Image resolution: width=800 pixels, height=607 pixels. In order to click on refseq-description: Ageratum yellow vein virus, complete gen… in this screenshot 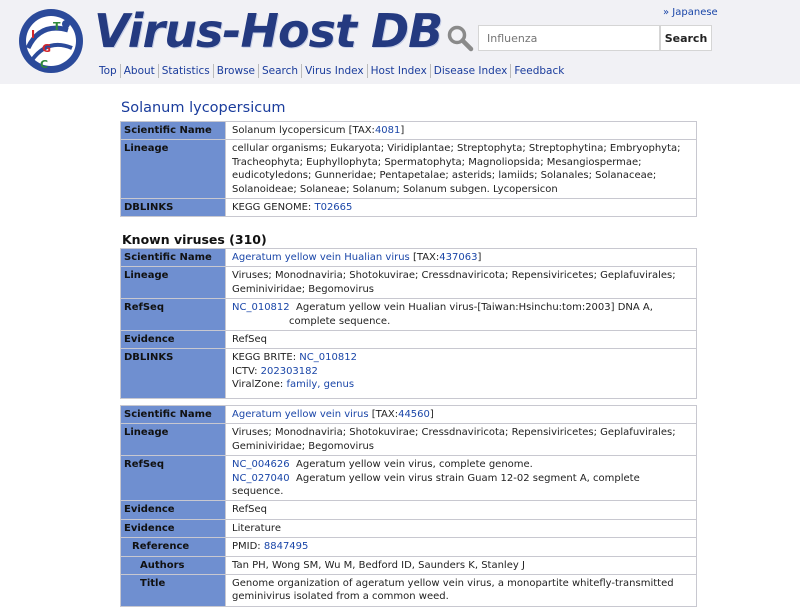, I will do `click(414, 465)`.